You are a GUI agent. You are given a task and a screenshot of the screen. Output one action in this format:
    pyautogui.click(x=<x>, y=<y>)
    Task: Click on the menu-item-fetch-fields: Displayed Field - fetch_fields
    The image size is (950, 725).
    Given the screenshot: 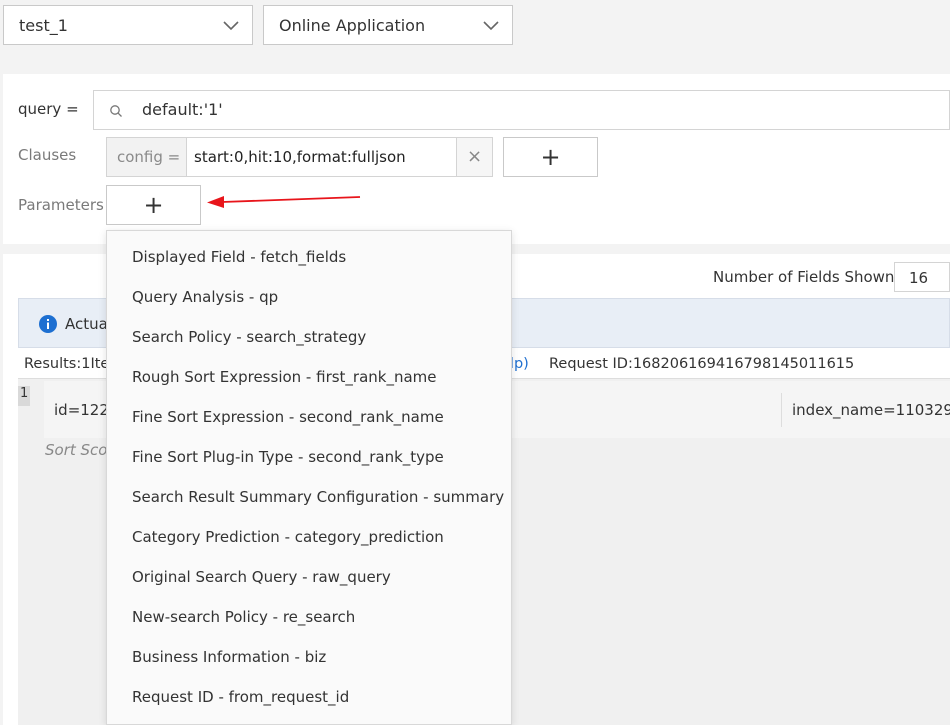 What is the action you would take?
    pyautogui.click(x=239, y=257)
    